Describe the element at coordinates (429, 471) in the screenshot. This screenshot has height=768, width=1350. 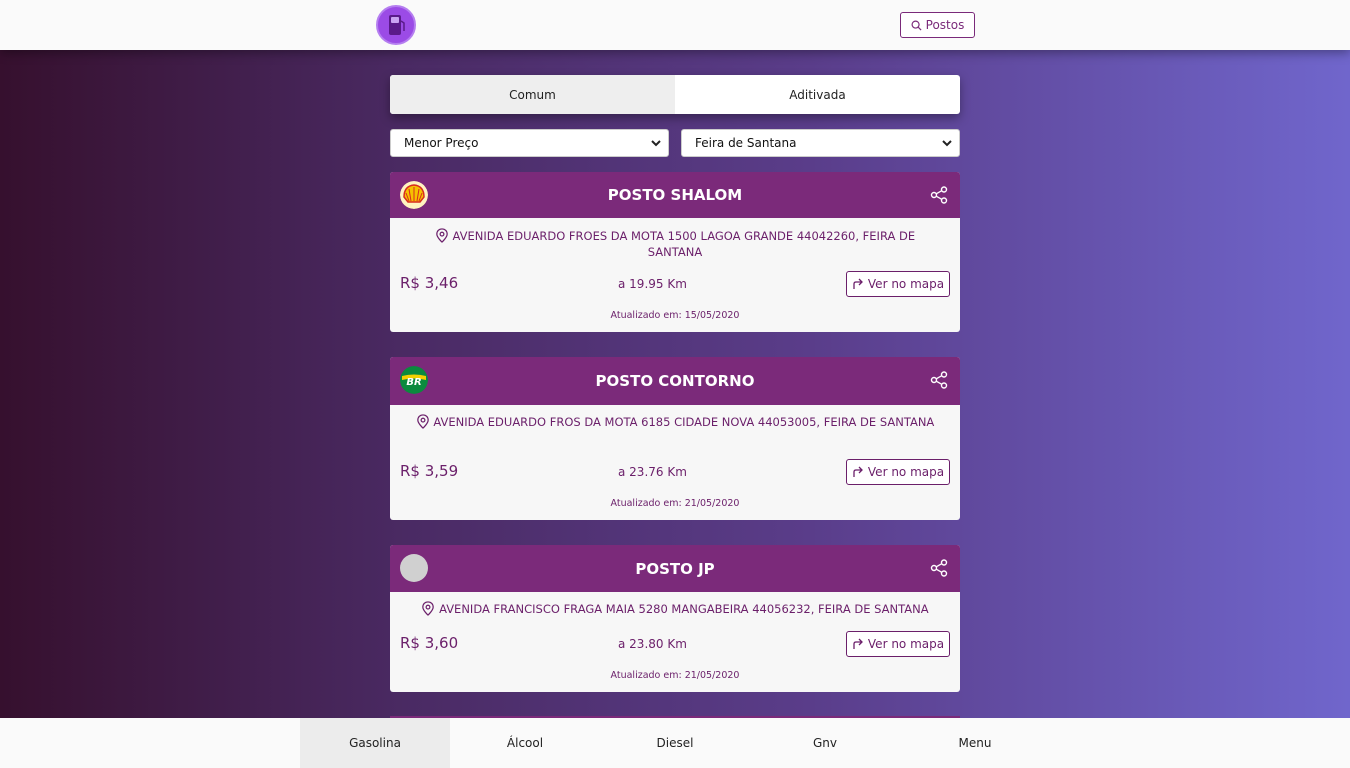
I see `station-price: R$ 3,59` at that location.